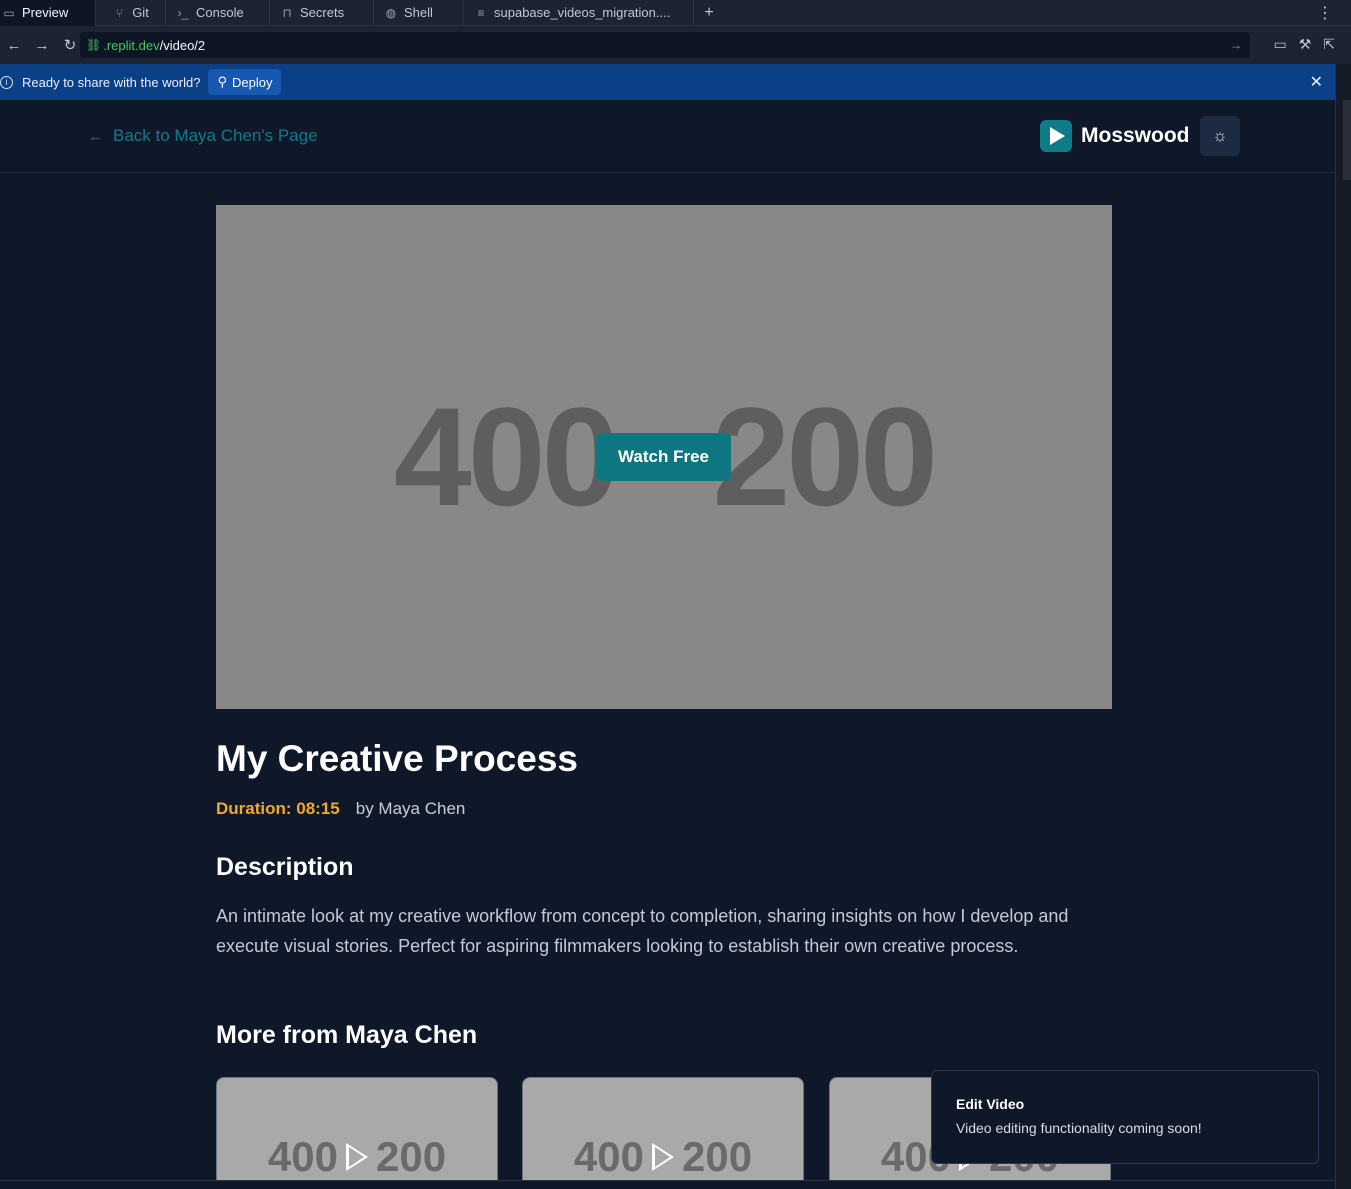 This screenshot has width=1351, height=1189. Describe the element at coordinates (1329, 44) in the screenshot. I see `open-external-icon: ⇱` at that location.